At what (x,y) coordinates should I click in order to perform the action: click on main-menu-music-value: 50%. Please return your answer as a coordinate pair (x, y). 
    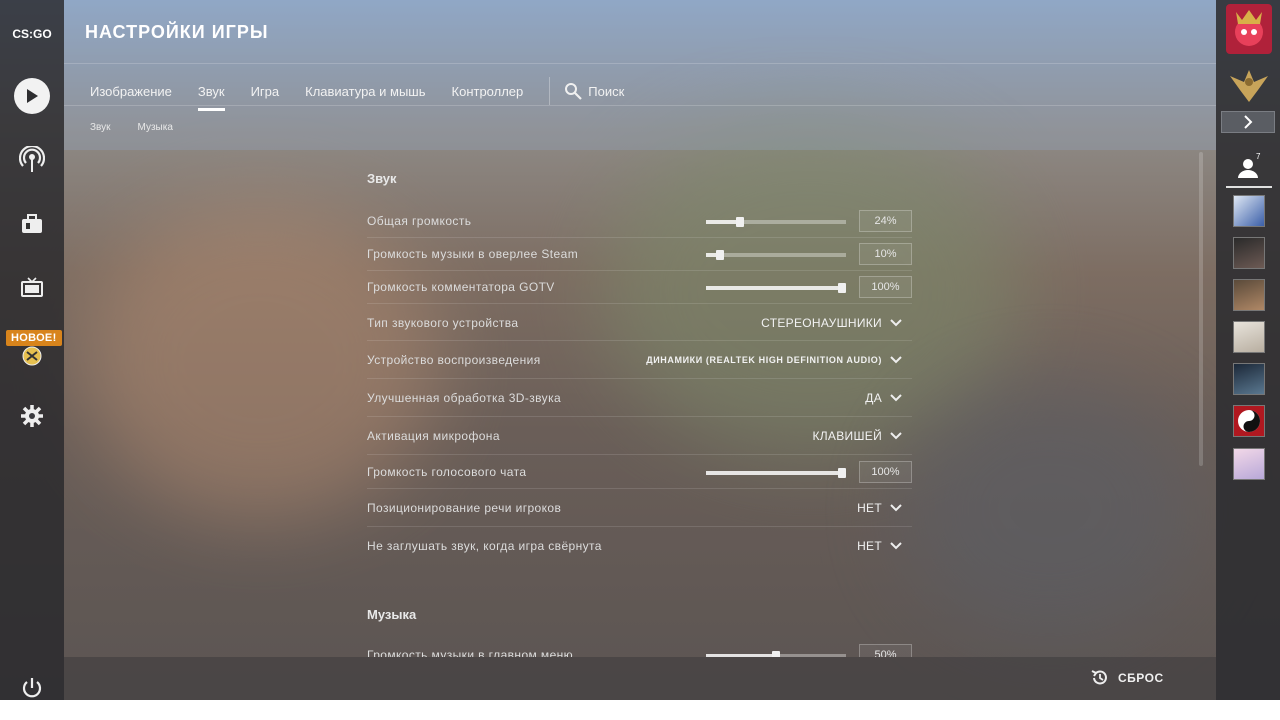
    Looking at the image, I should click on (885, 650).